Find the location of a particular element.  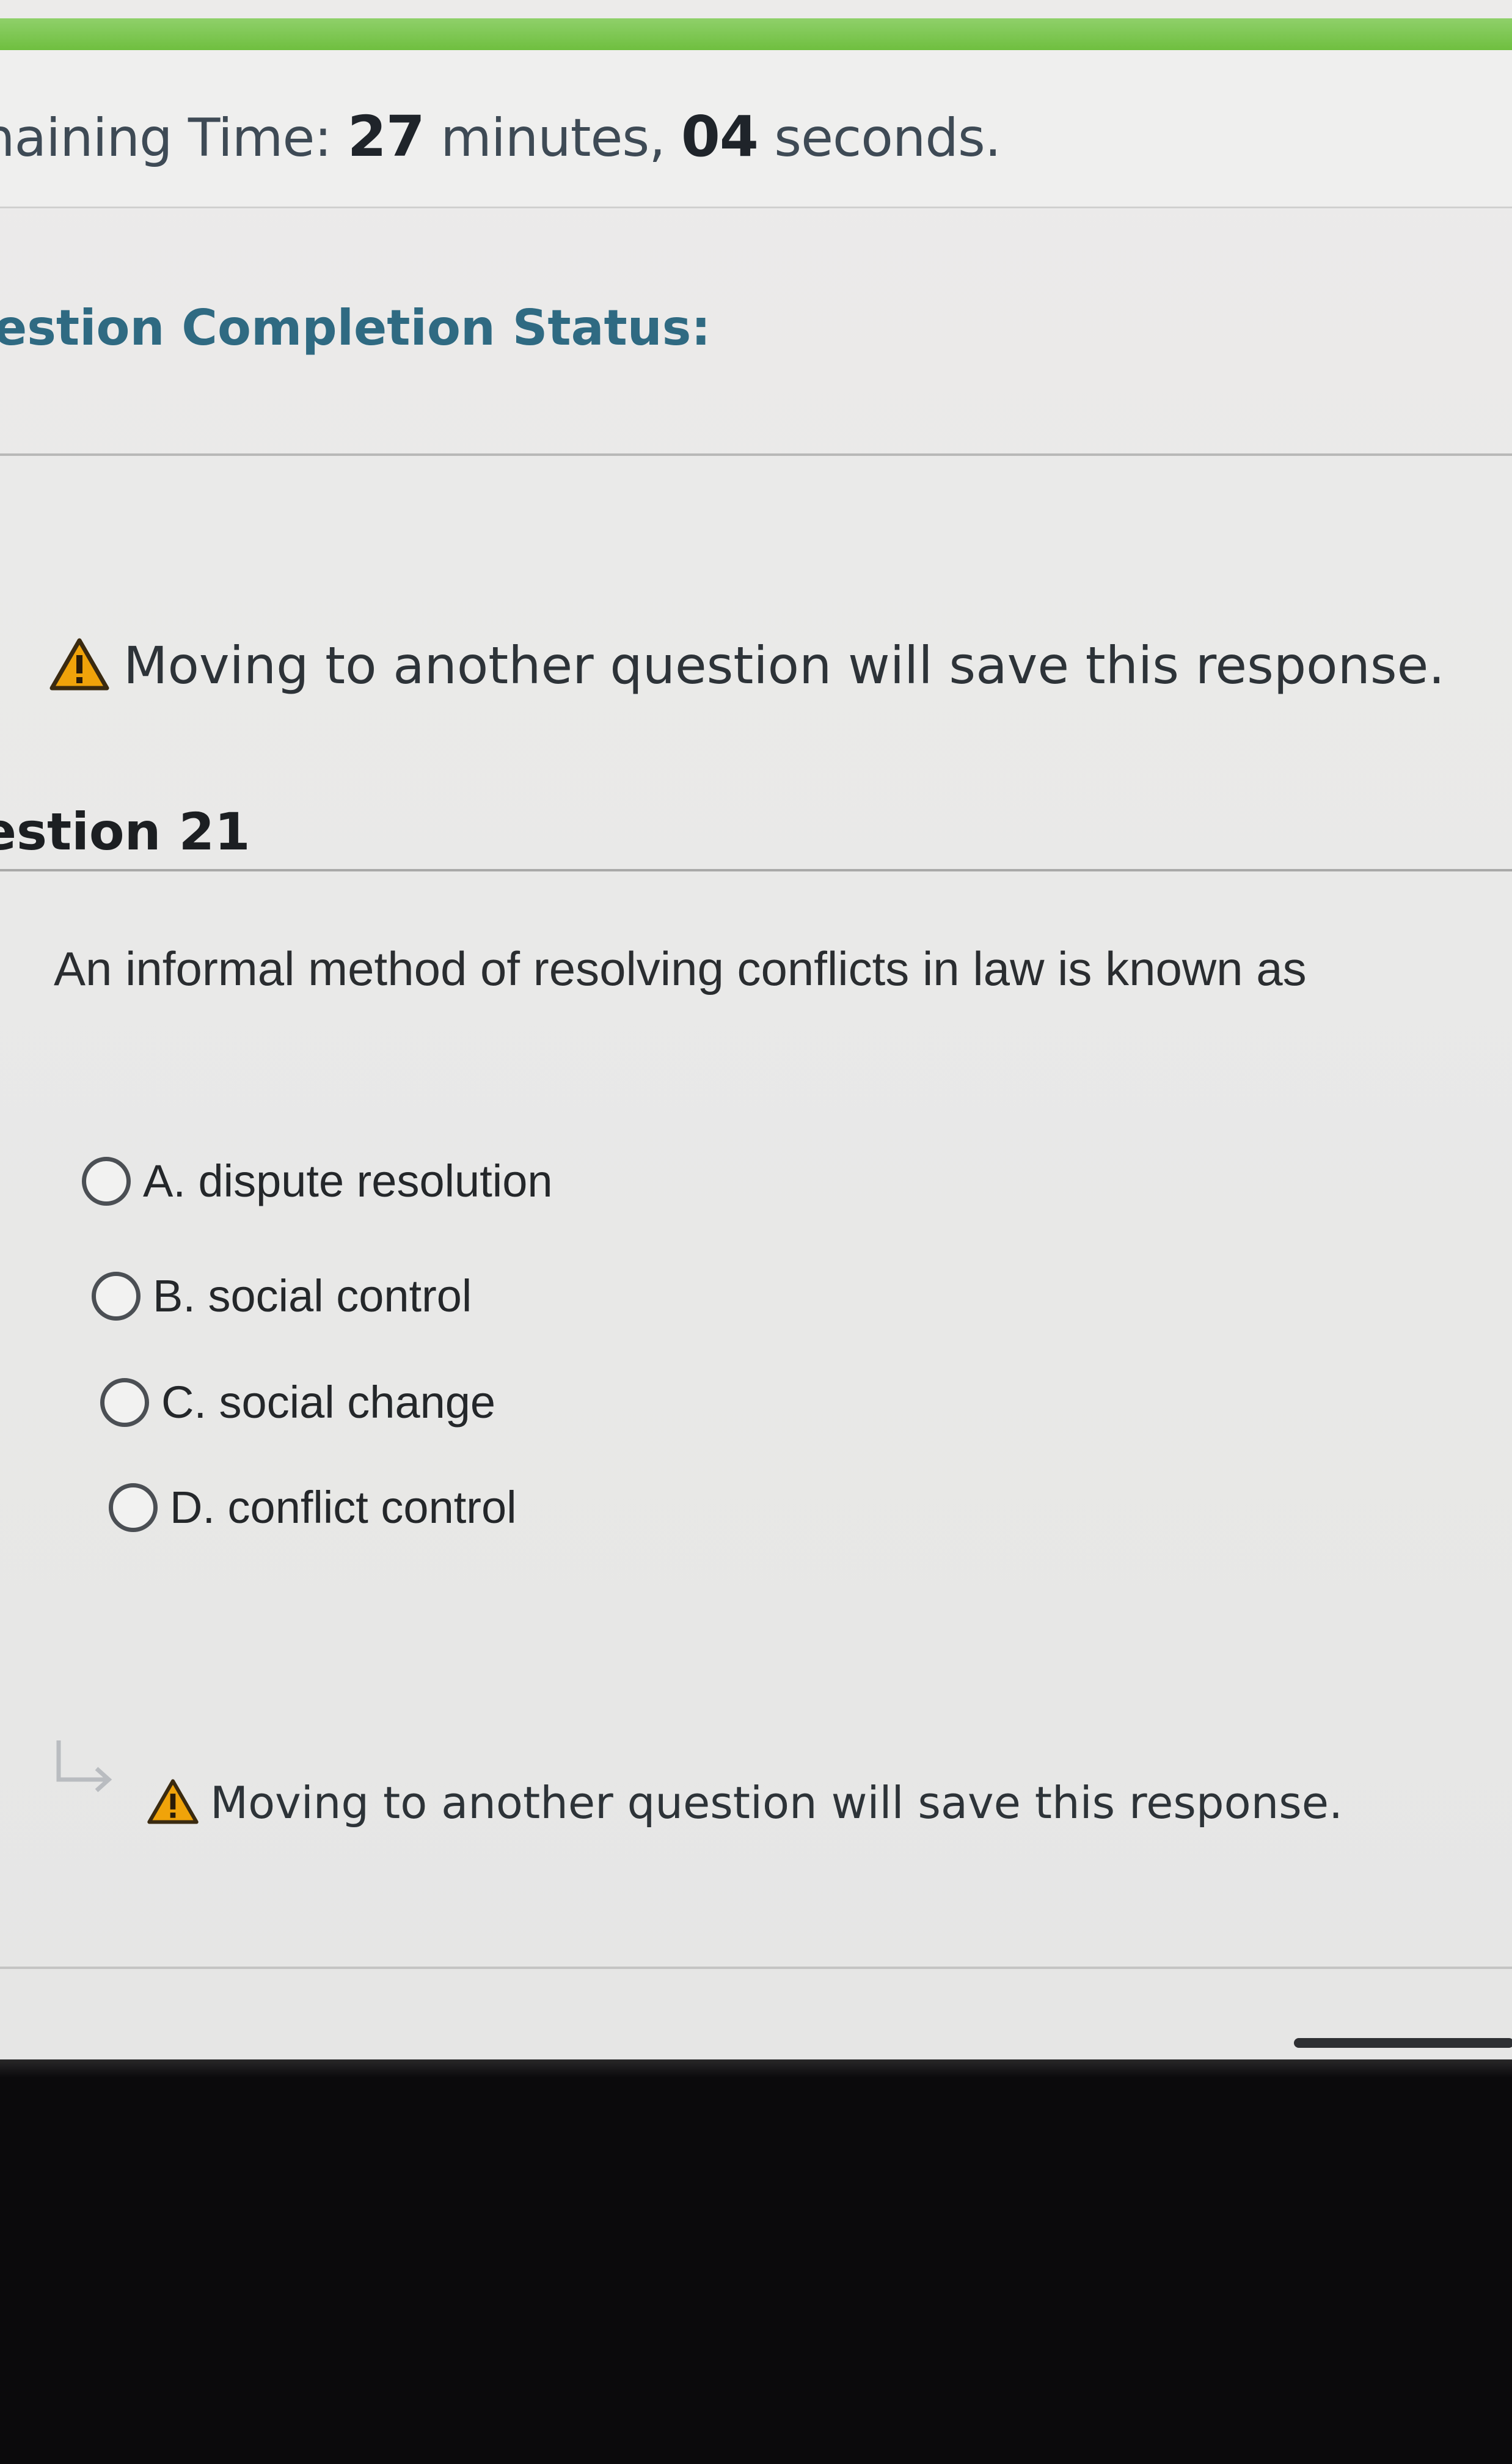

return-arrow-icon is located at coordinates (85, 1771).